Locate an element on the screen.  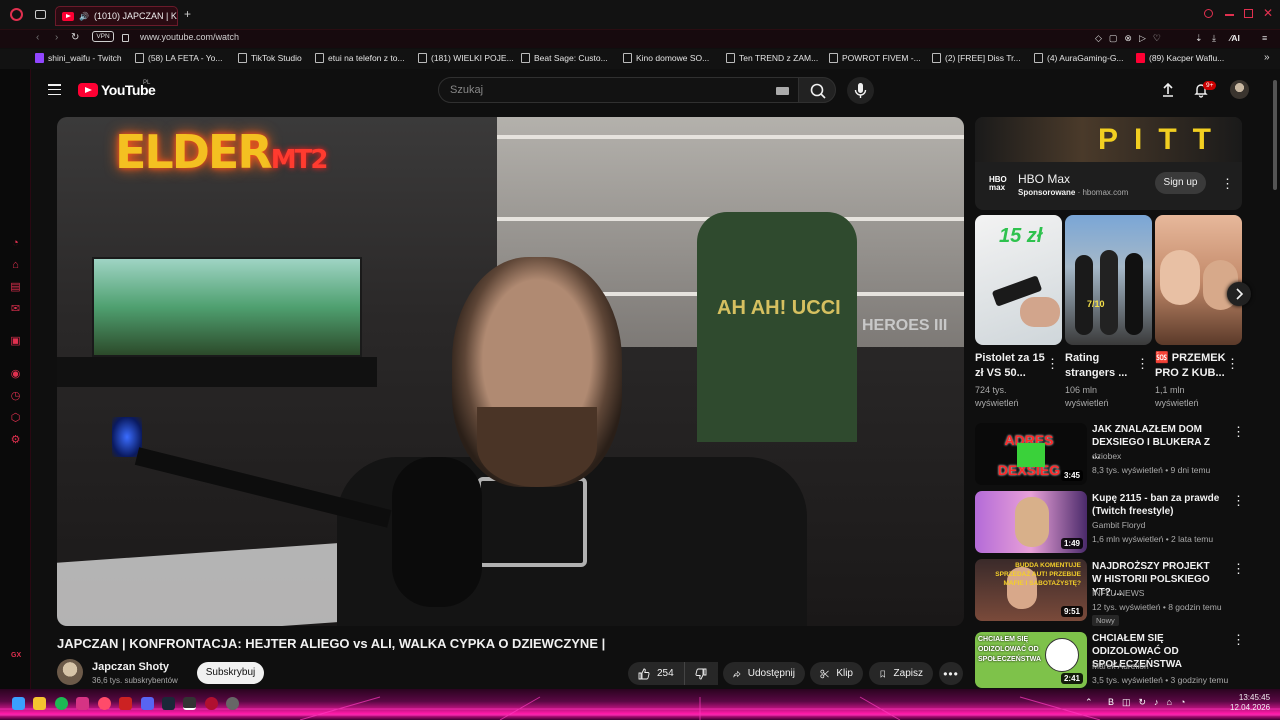
maximize-button is located at coordinates (1248, 13).